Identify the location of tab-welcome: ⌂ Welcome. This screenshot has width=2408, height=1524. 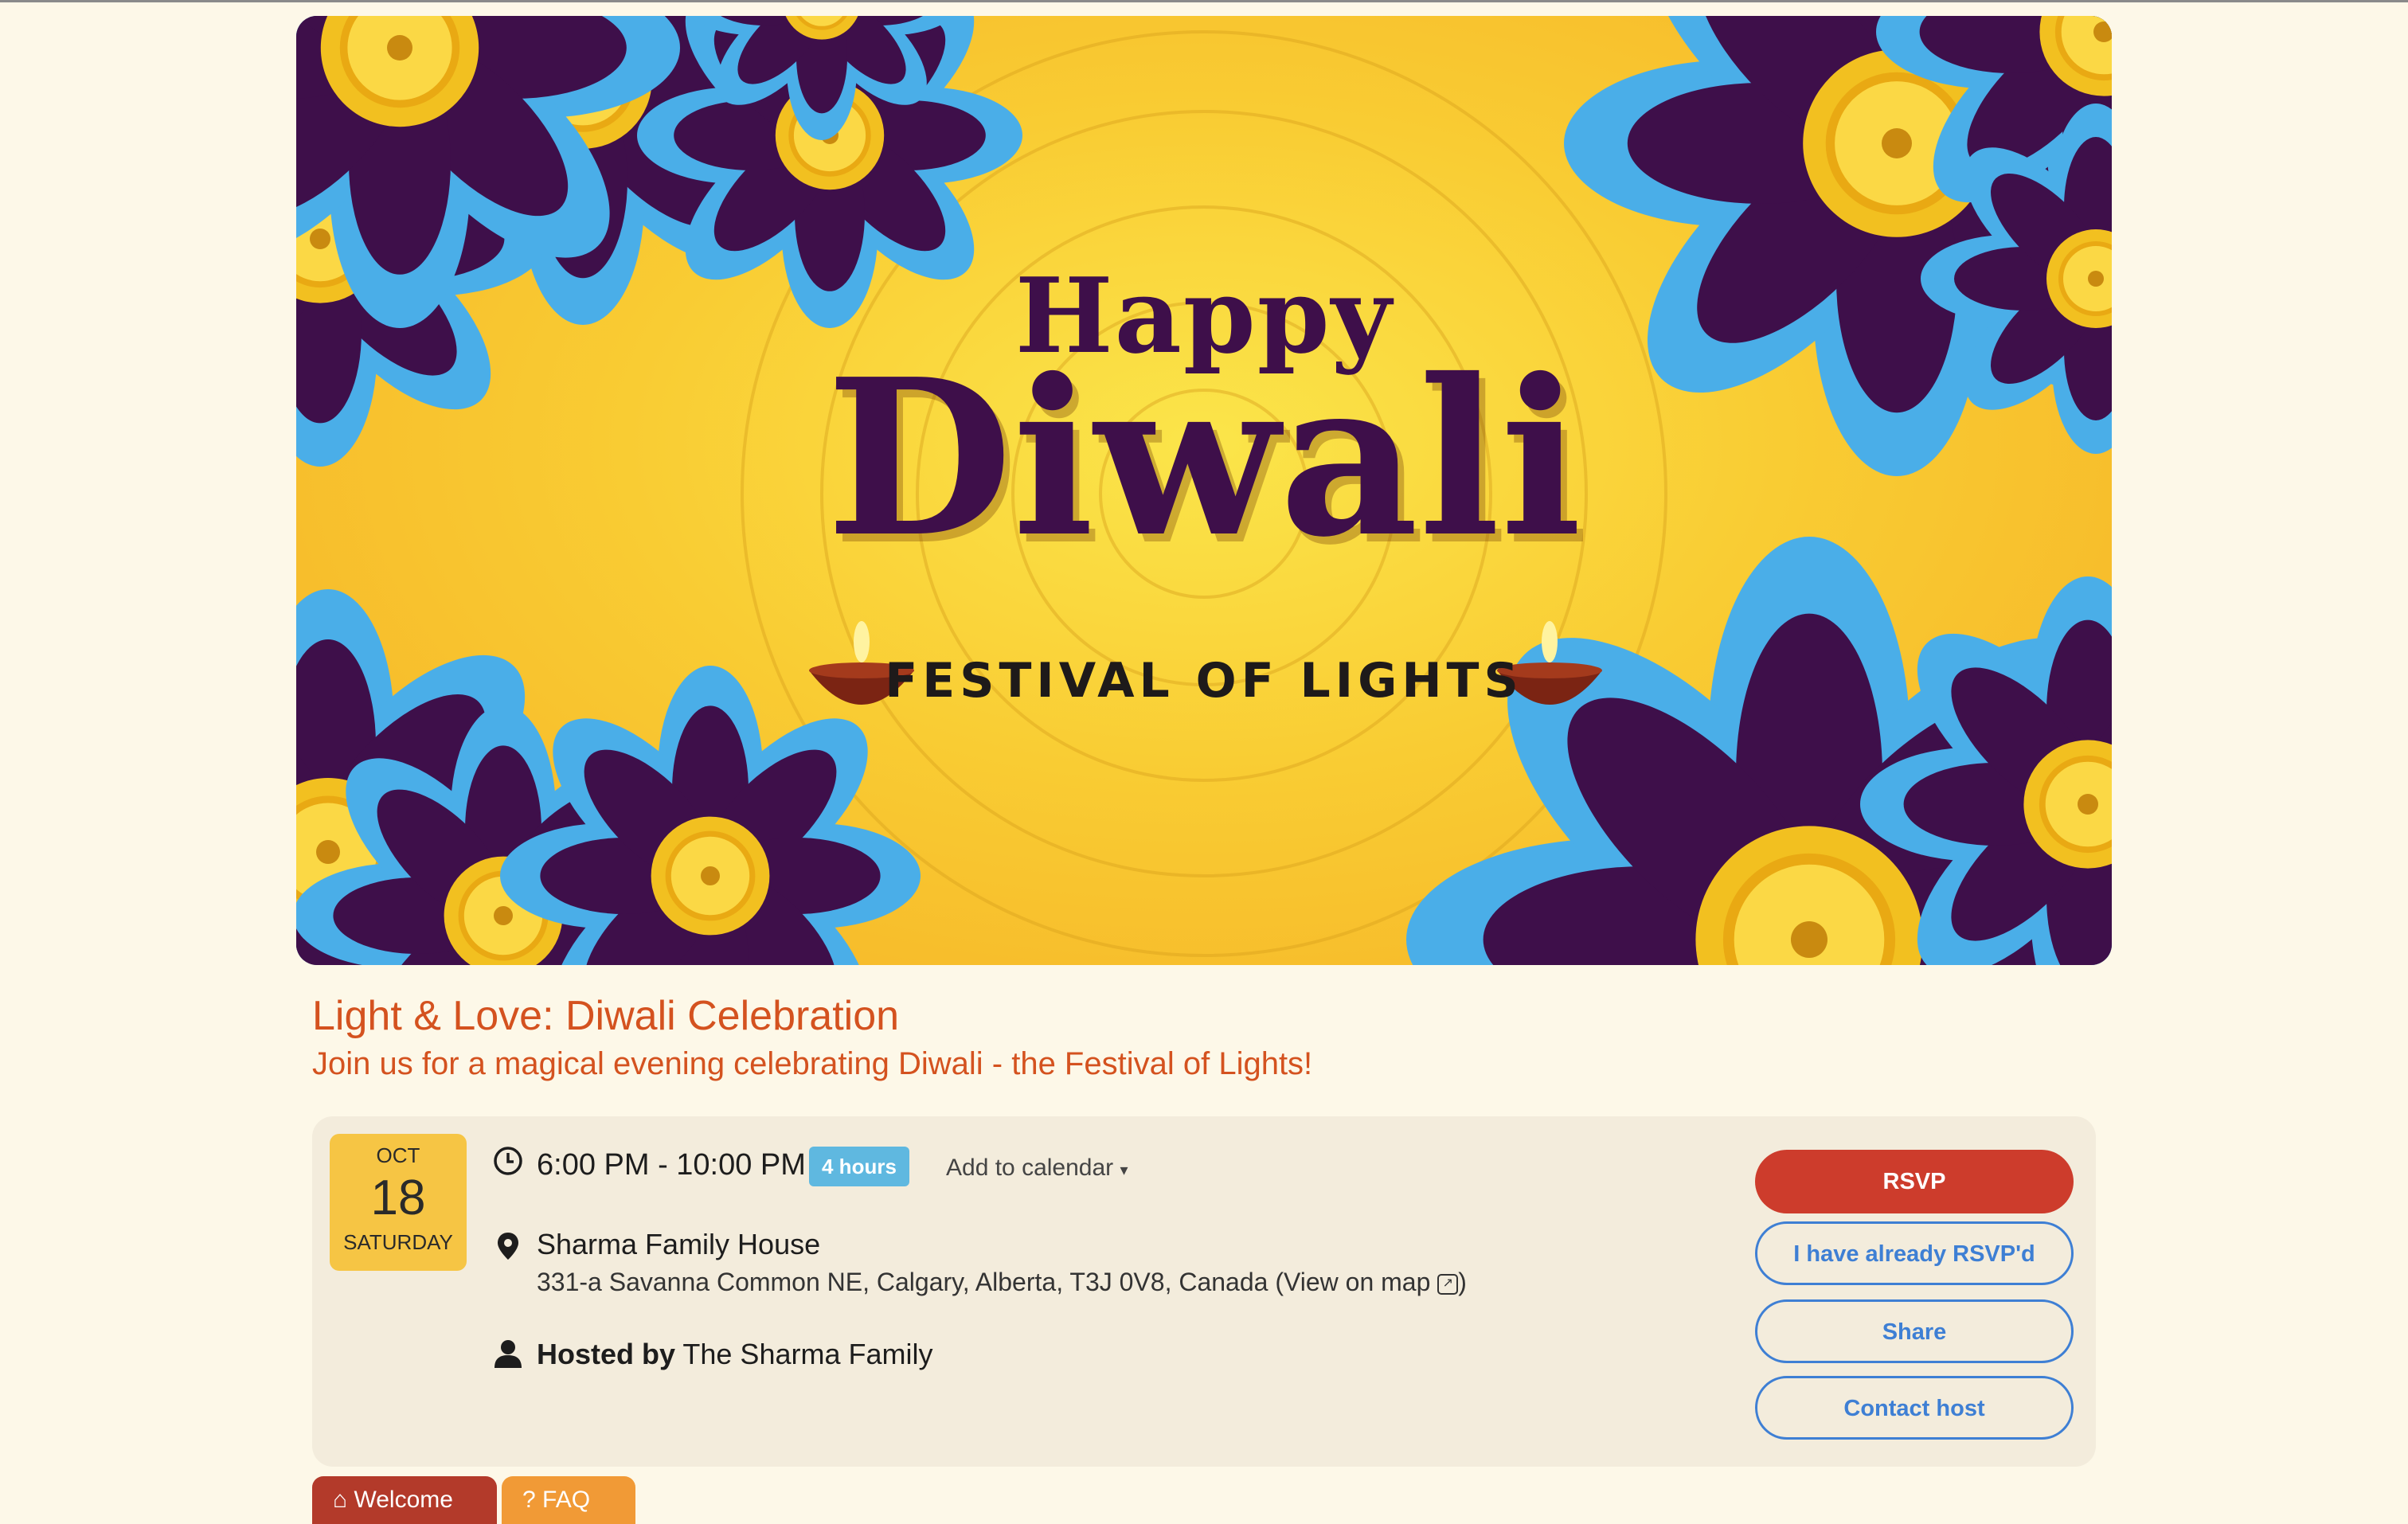
(404, 1500).